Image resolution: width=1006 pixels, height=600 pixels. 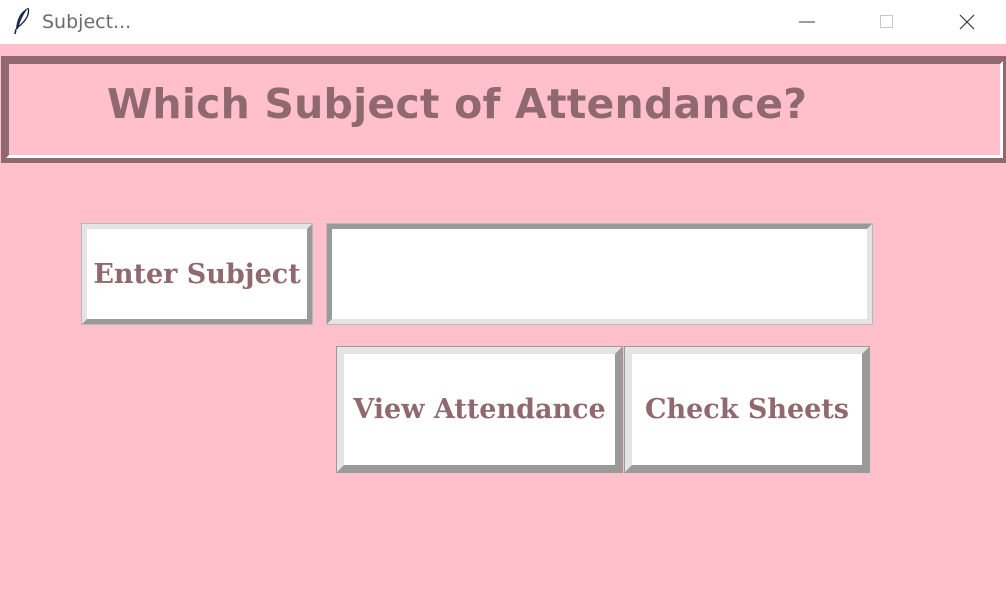 What do you see at coordinates (197, 274) in the screenshot?
I see `enter-subject-label: Enter Subject` at bounding box center [197, 274].